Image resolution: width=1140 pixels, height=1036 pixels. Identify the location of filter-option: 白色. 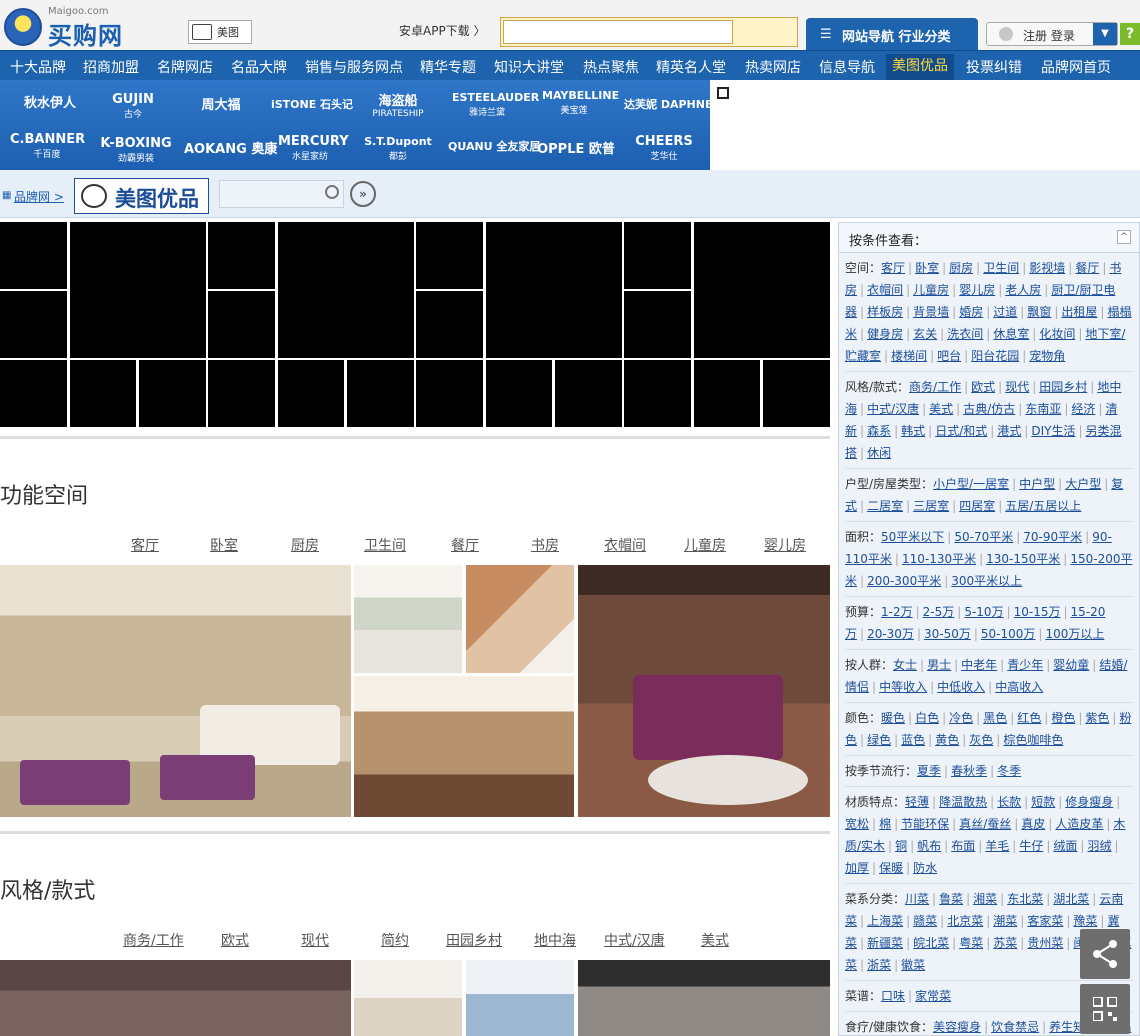
(927, 718).